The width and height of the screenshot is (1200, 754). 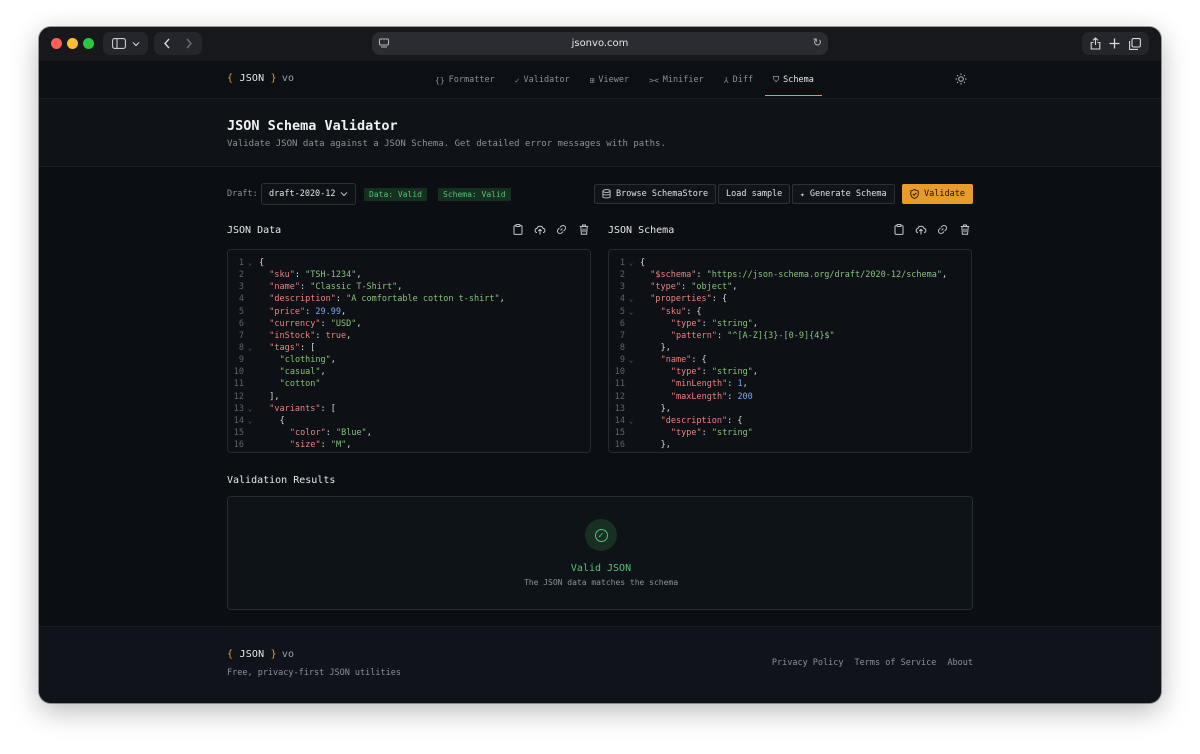 What do you see at coordinates (655, 194) in the screenshot?
I see `browse-schemastore-button: Browse SchemaStore` at bounding box center [655, 194].